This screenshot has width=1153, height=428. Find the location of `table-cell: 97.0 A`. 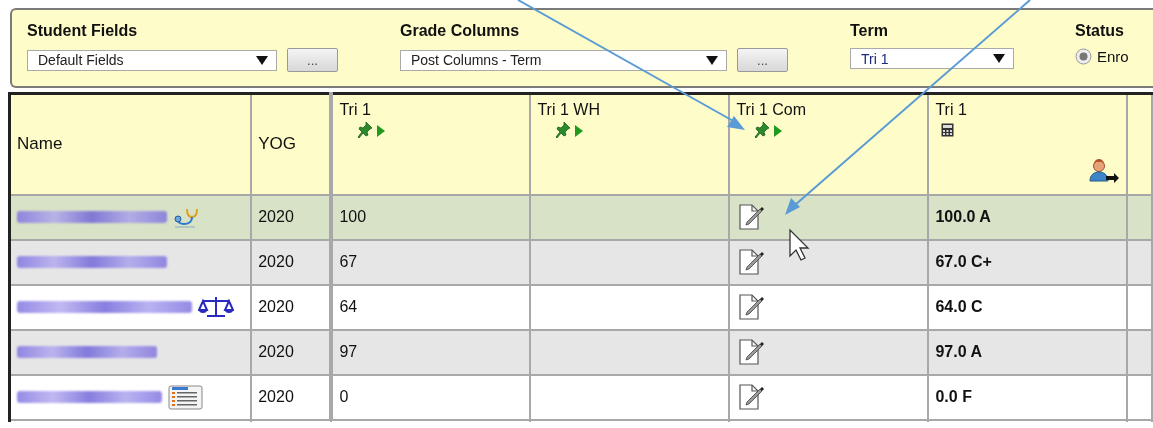

table-cell: 97.0 A is located at coordinates (1028, 352).